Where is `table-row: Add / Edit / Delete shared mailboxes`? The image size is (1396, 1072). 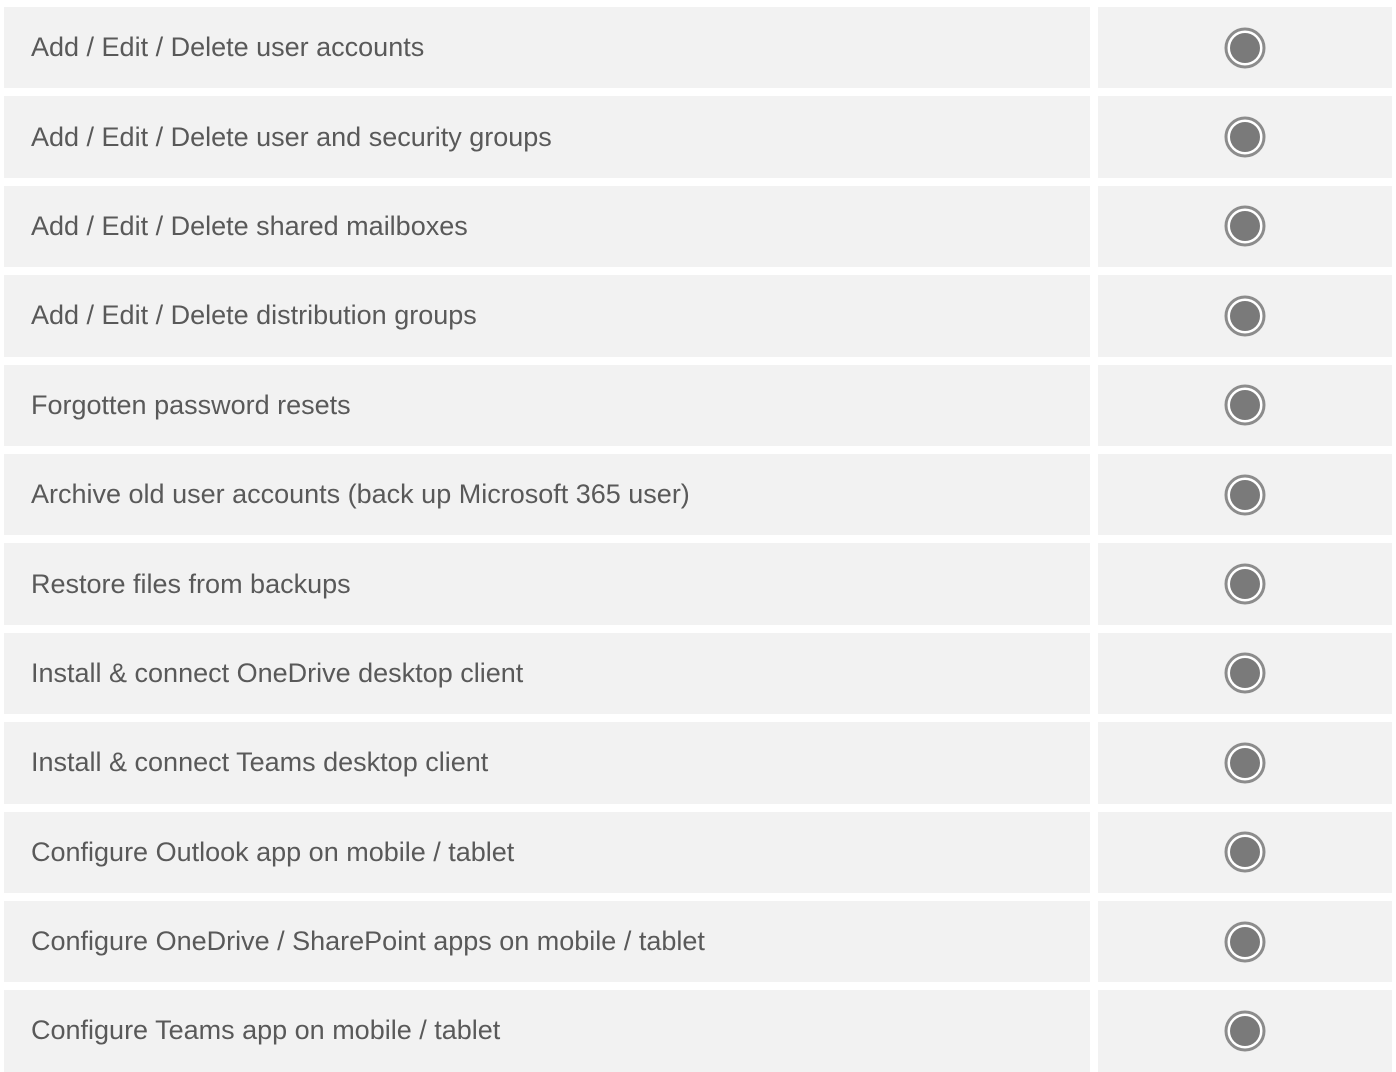 table-row: Add / Edit / Delete shared mailboxes is located at coordinates (698, 226).